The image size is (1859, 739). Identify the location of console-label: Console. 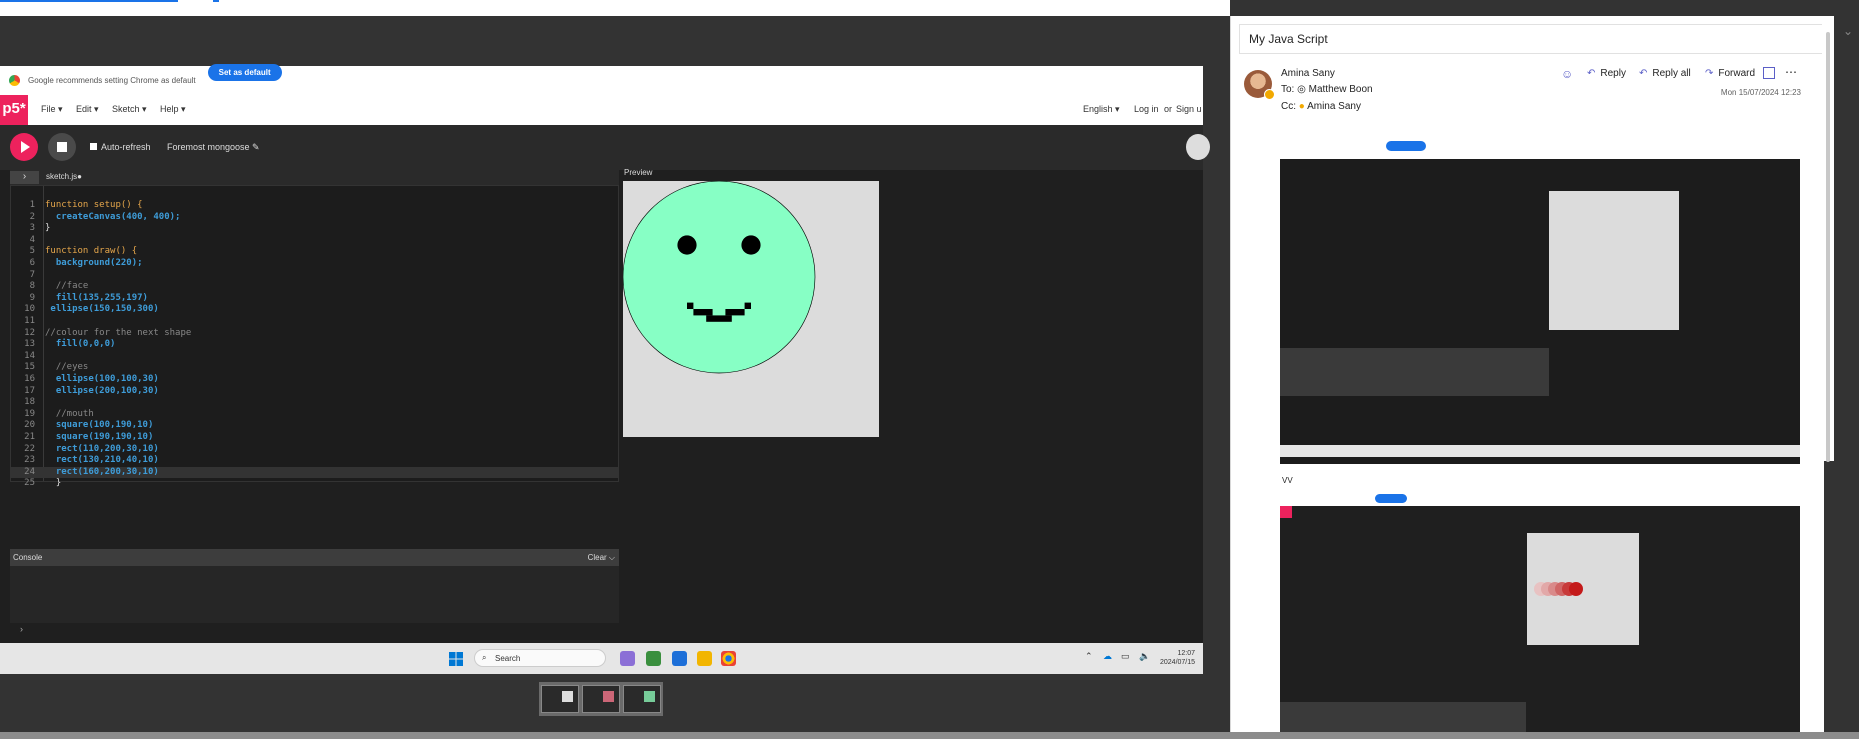
(28, 557).